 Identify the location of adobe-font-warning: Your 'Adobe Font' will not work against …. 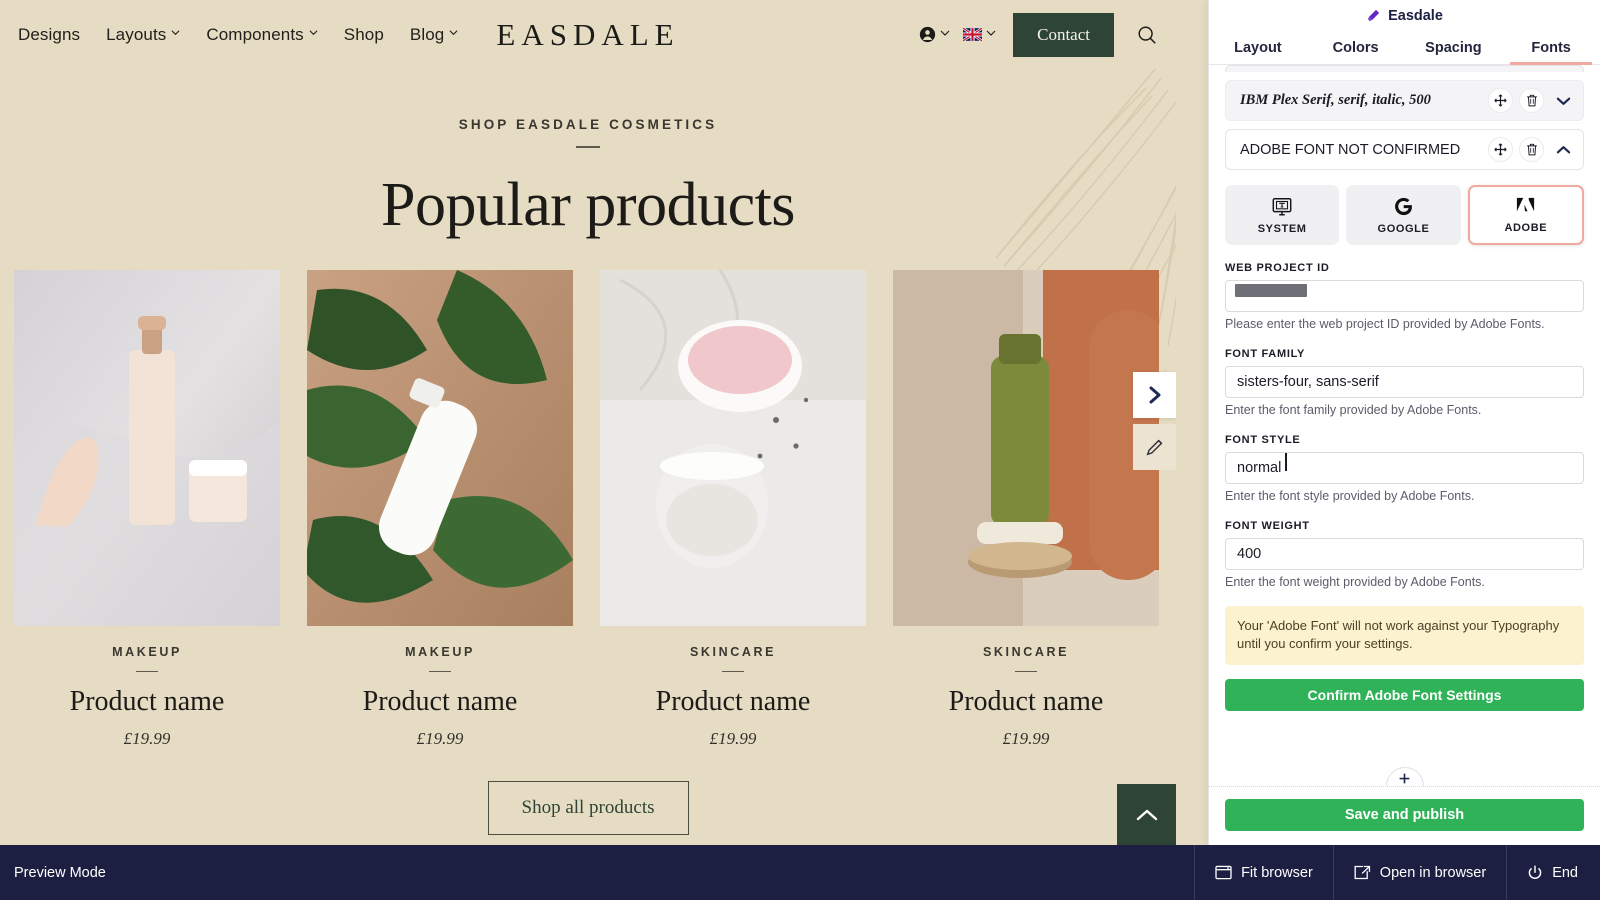
(1404, 635).